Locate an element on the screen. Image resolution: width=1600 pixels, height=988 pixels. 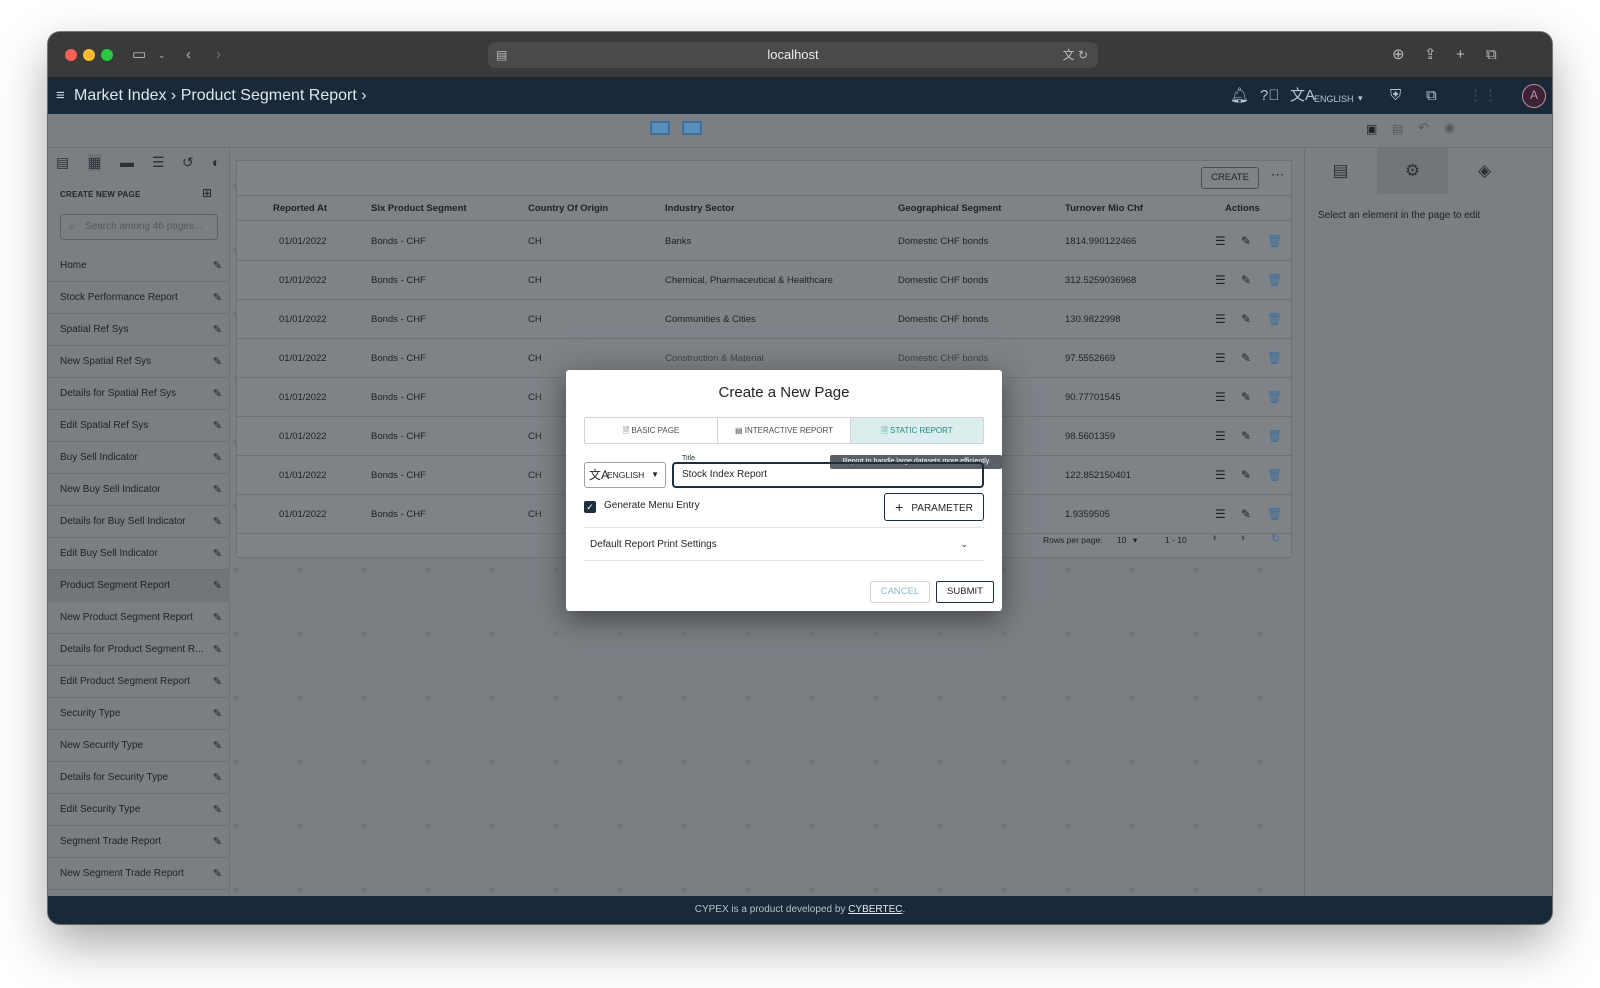
avatar: A is located at coordinates (1534, 96).